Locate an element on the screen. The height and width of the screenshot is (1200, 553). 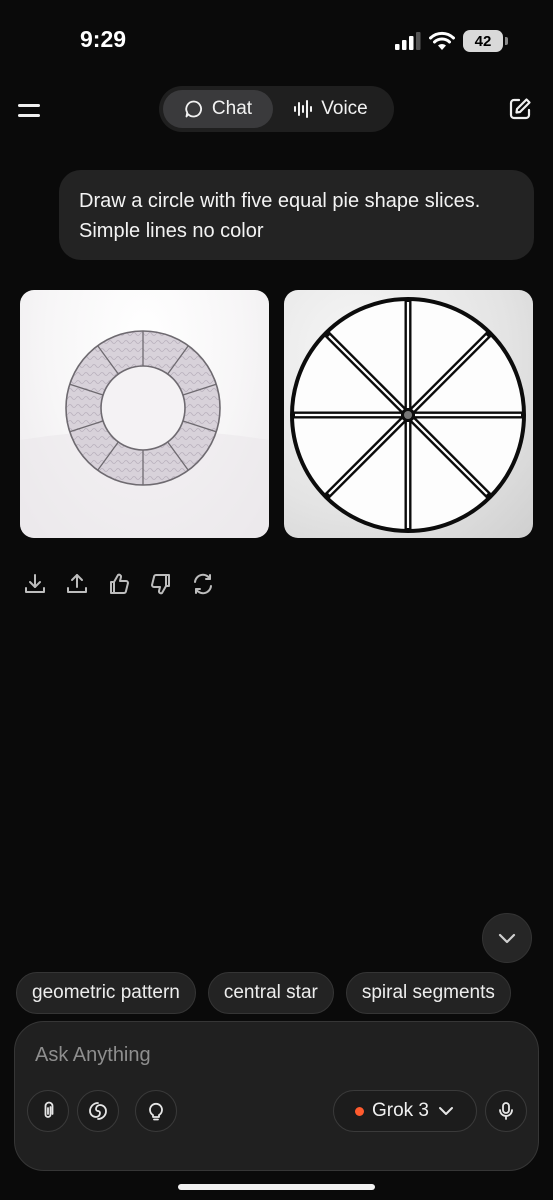
think-button is located at coordinates (156, 1111).